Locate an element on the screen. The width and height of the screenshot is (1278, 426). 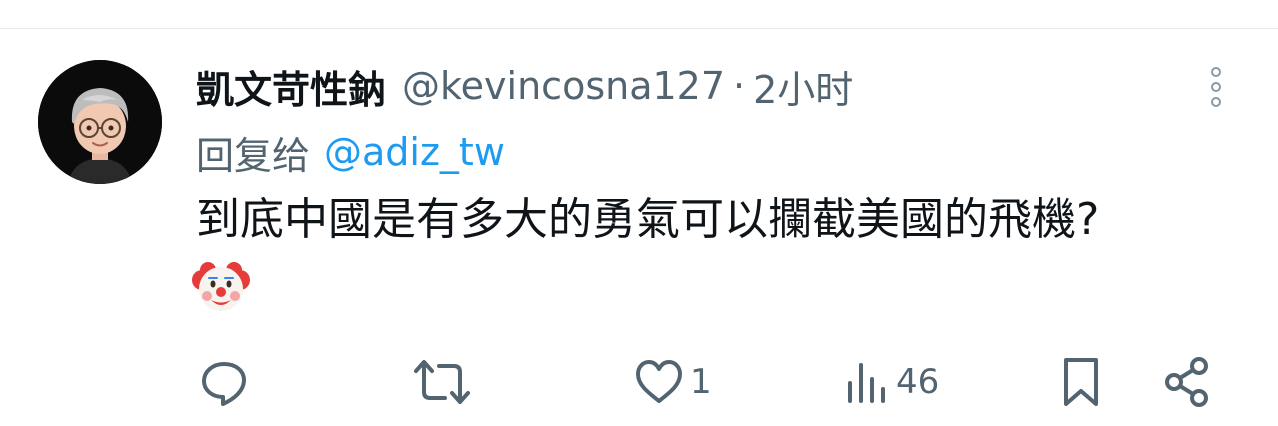
tweet-text: 到底中國是有多大的勇氣可以攔截美國的飛機? is located at coordinates (648, 219).